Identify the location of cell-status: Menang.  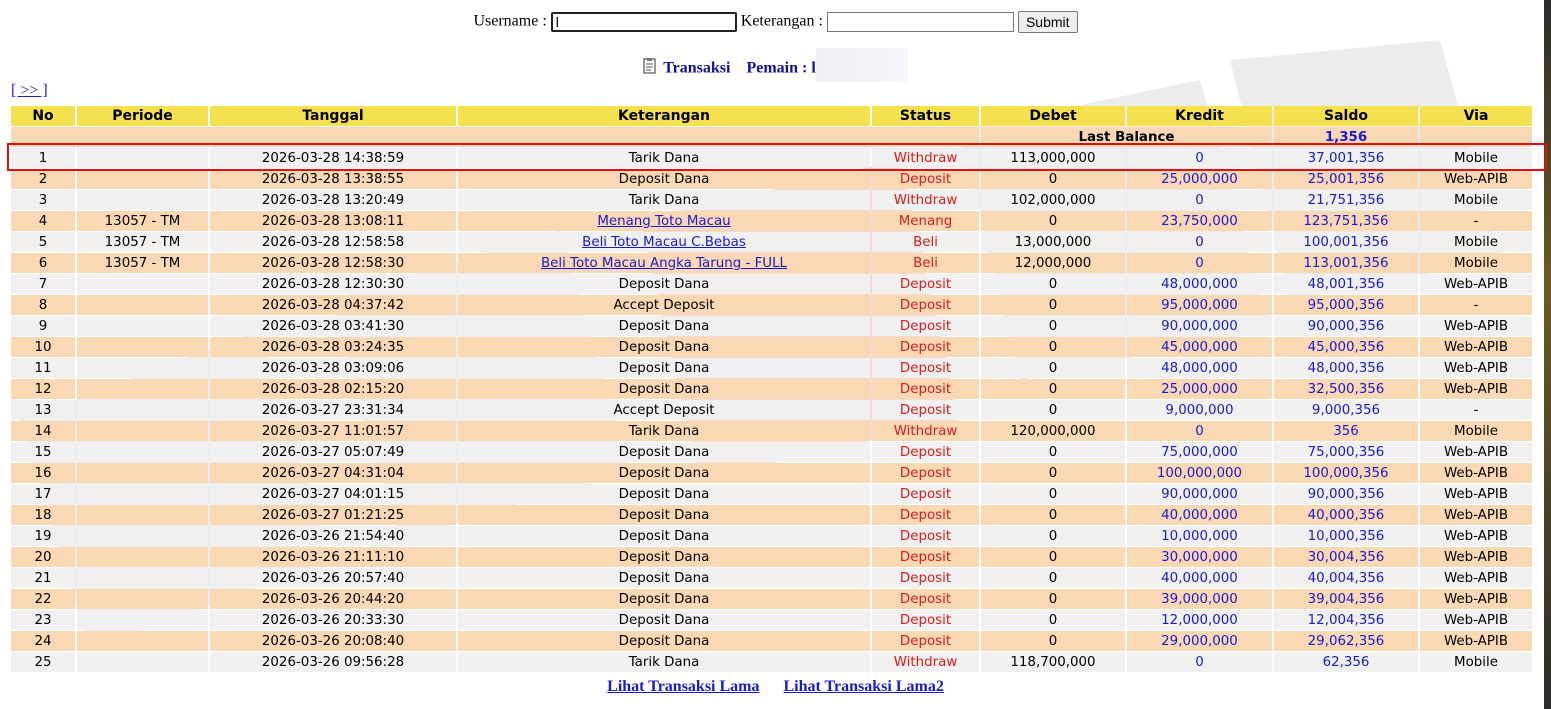
(925, 221).